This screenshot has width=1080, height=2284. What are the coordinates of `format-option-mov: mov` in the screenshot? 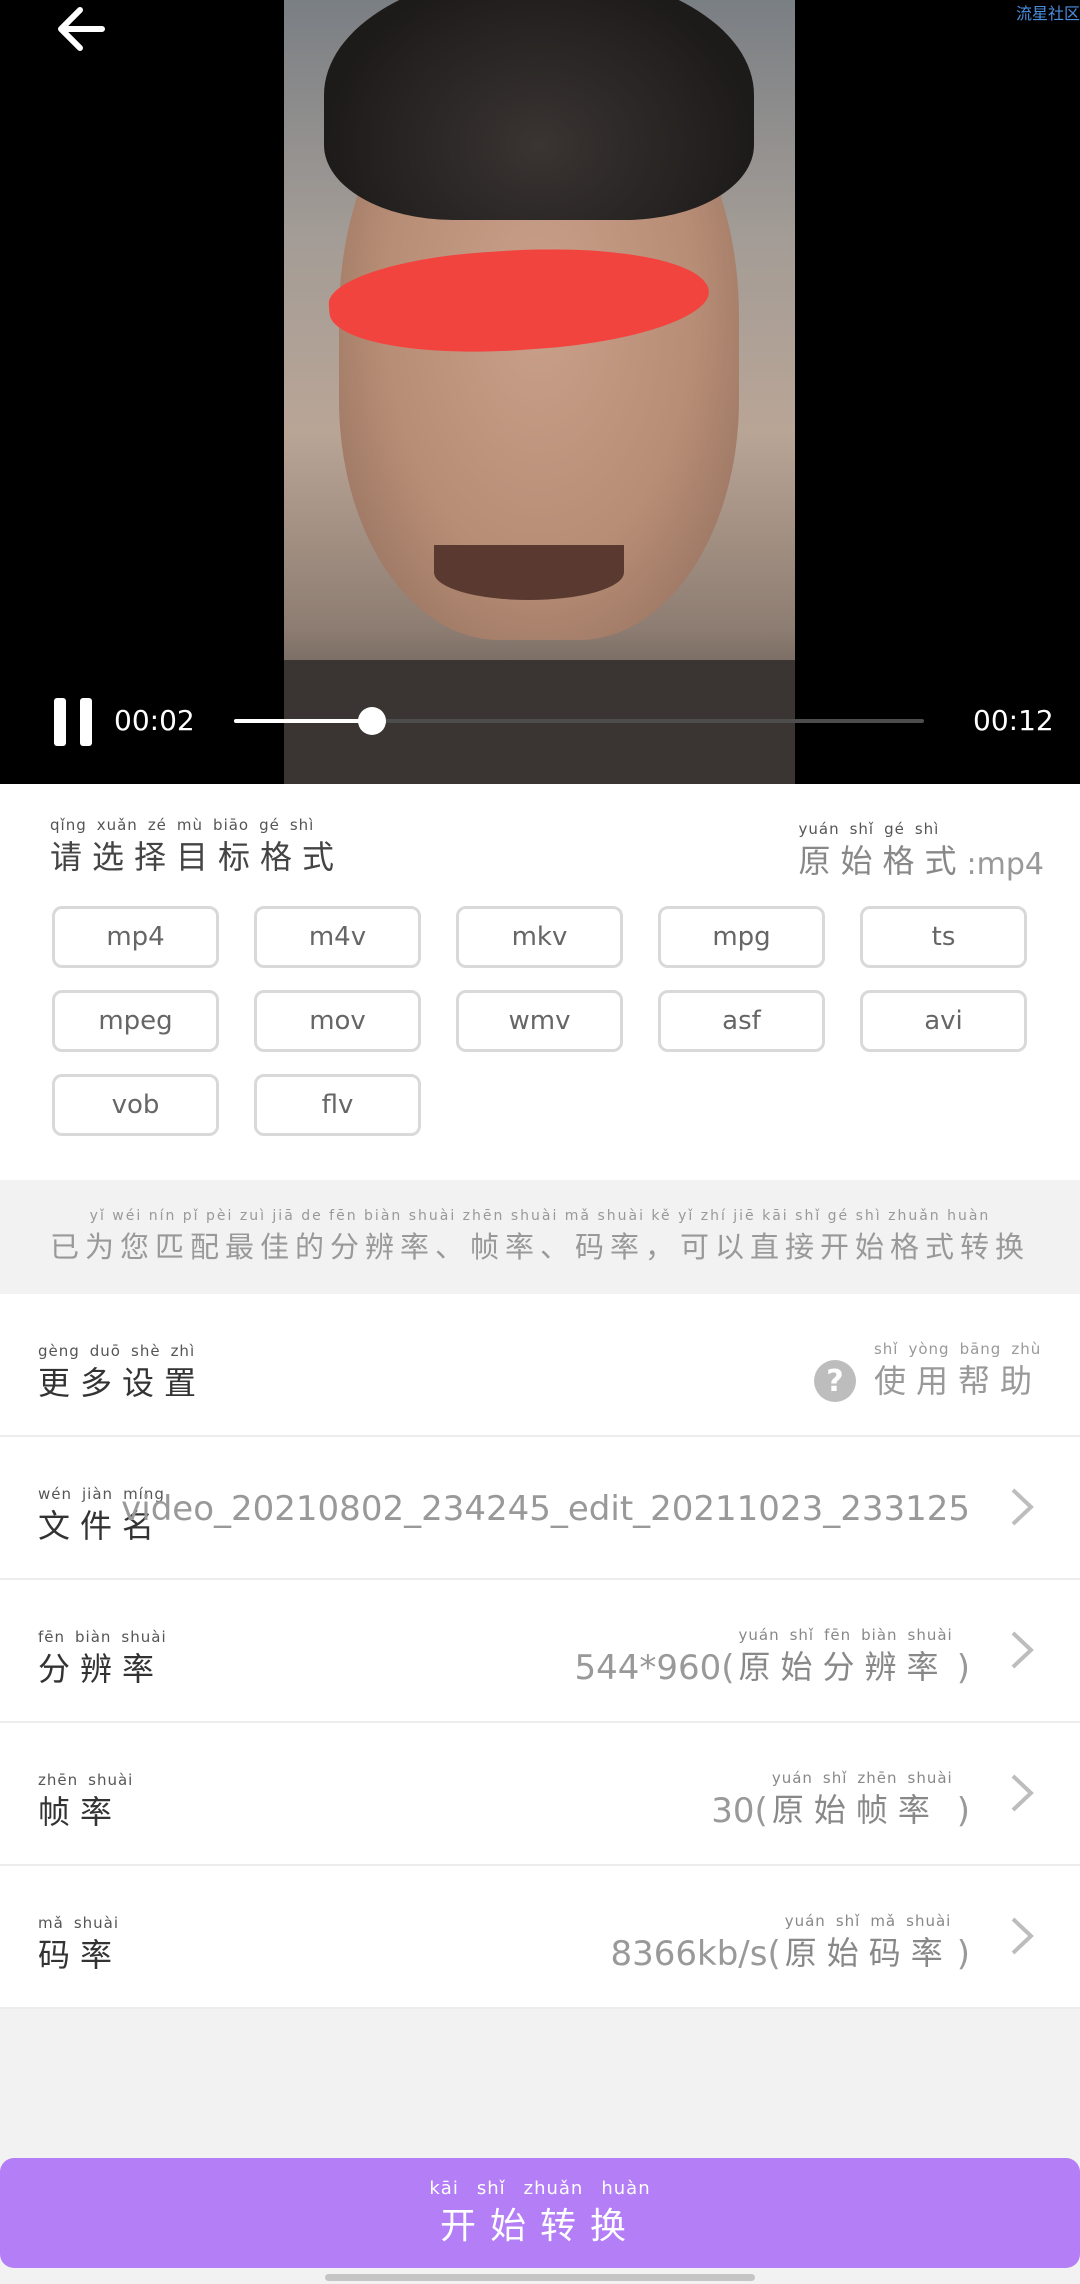 It's located at (337, 1021).